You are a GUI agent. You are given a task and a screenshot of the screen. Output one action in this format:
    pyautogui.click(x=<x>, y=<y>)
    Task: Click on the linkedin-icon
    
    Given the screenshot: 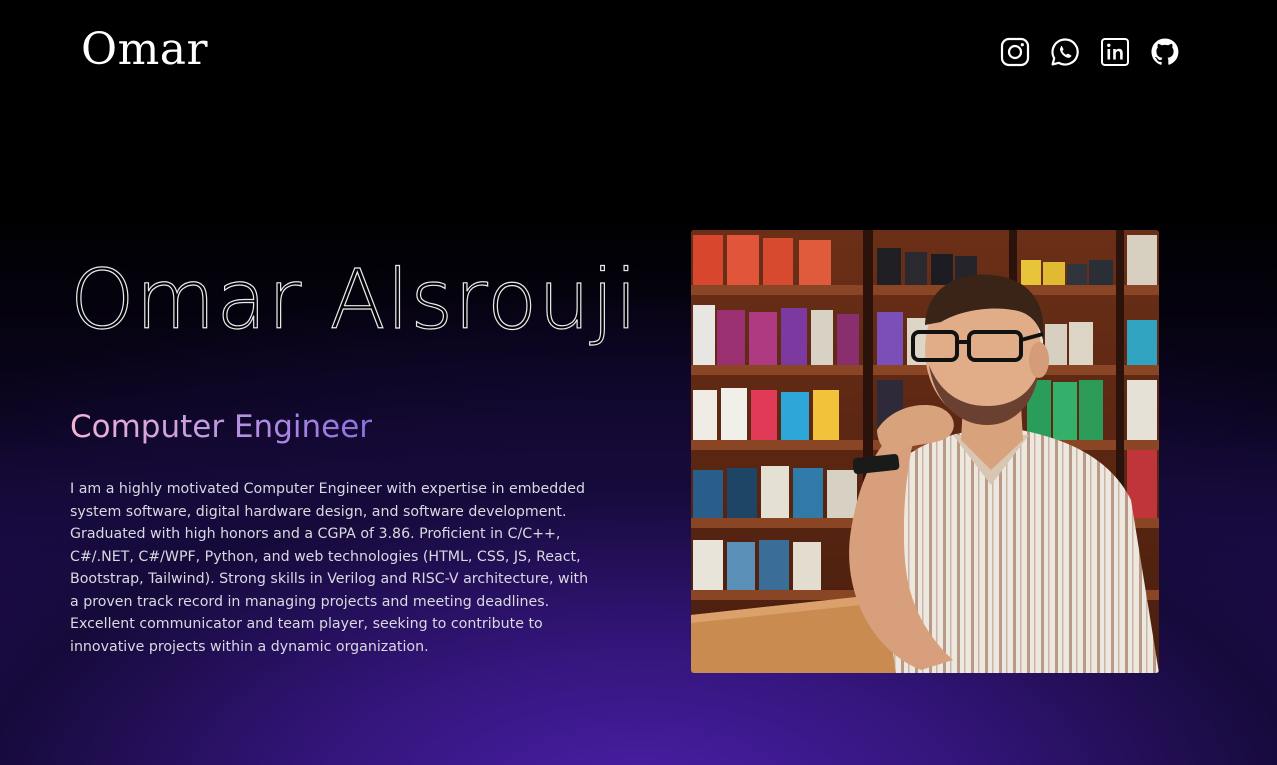 What is the action you would take?
    pyautogui.click(x=1115, y=52)
    